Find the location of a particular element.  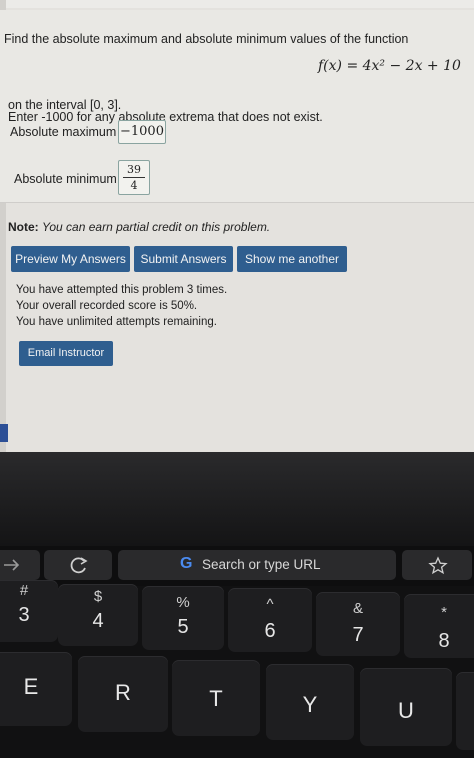

remaining-status: You have unlimited attempts remaining. is located at coordinates (116, 322).